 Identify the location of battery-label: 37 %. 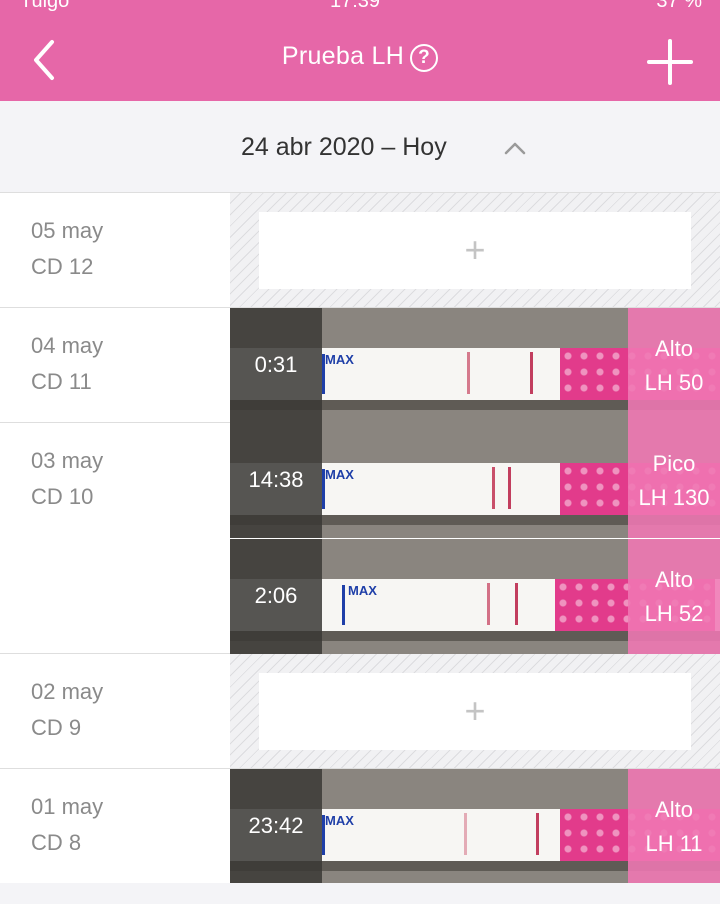
(679, 6).